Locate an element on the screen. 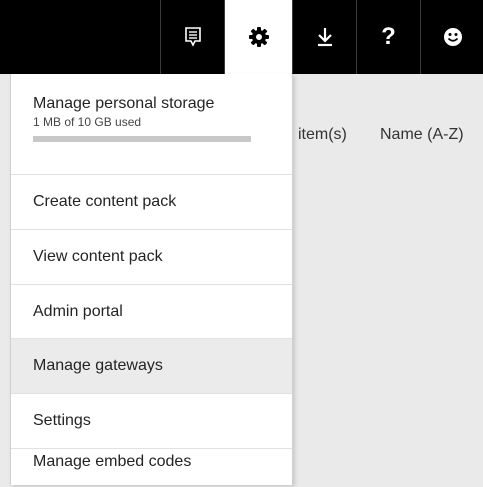 This screenshot has width=483, height=487. feedback-icon is located at coordinates (192, 37).